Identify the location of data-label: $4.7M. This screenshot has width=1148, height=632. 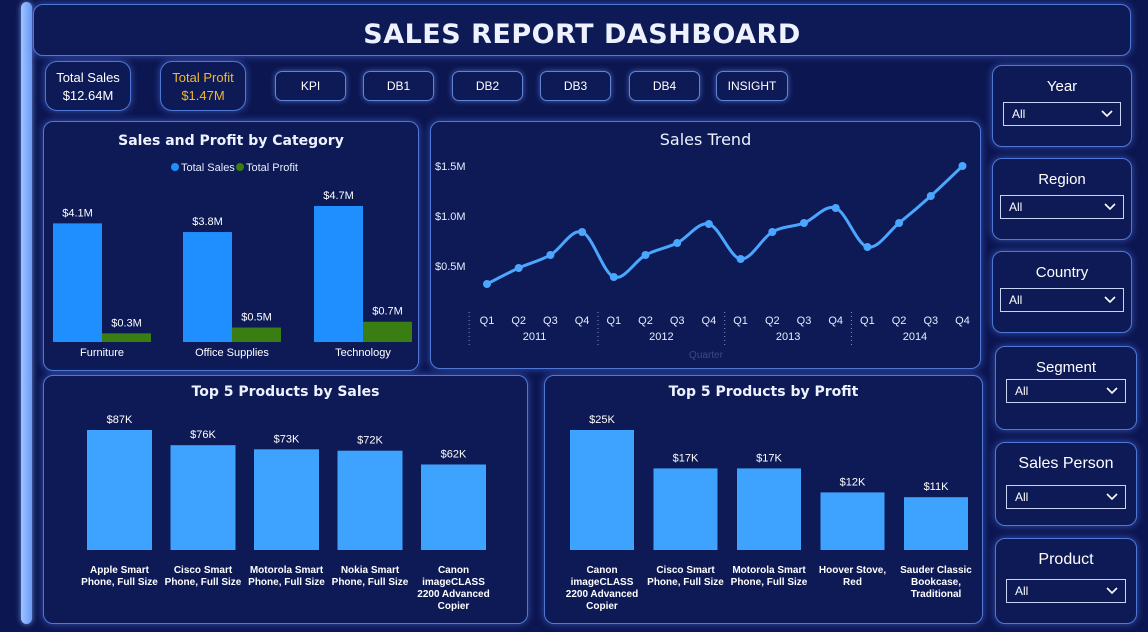
(338, 196).